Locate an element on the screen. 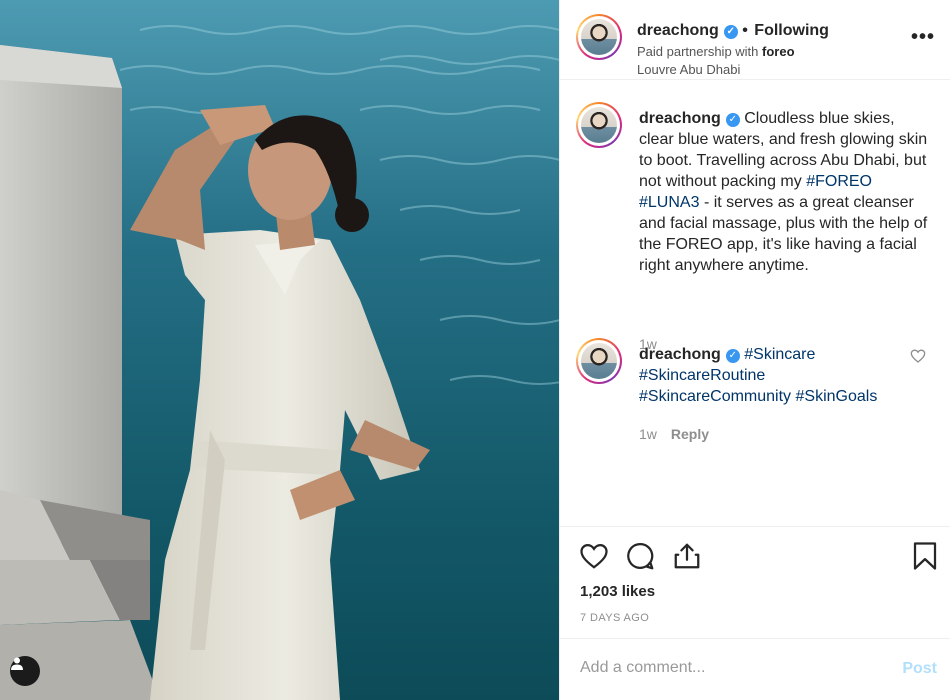 The width and height of the screenshot is (950, 700). share-icon is located at coordinates (687, 556).